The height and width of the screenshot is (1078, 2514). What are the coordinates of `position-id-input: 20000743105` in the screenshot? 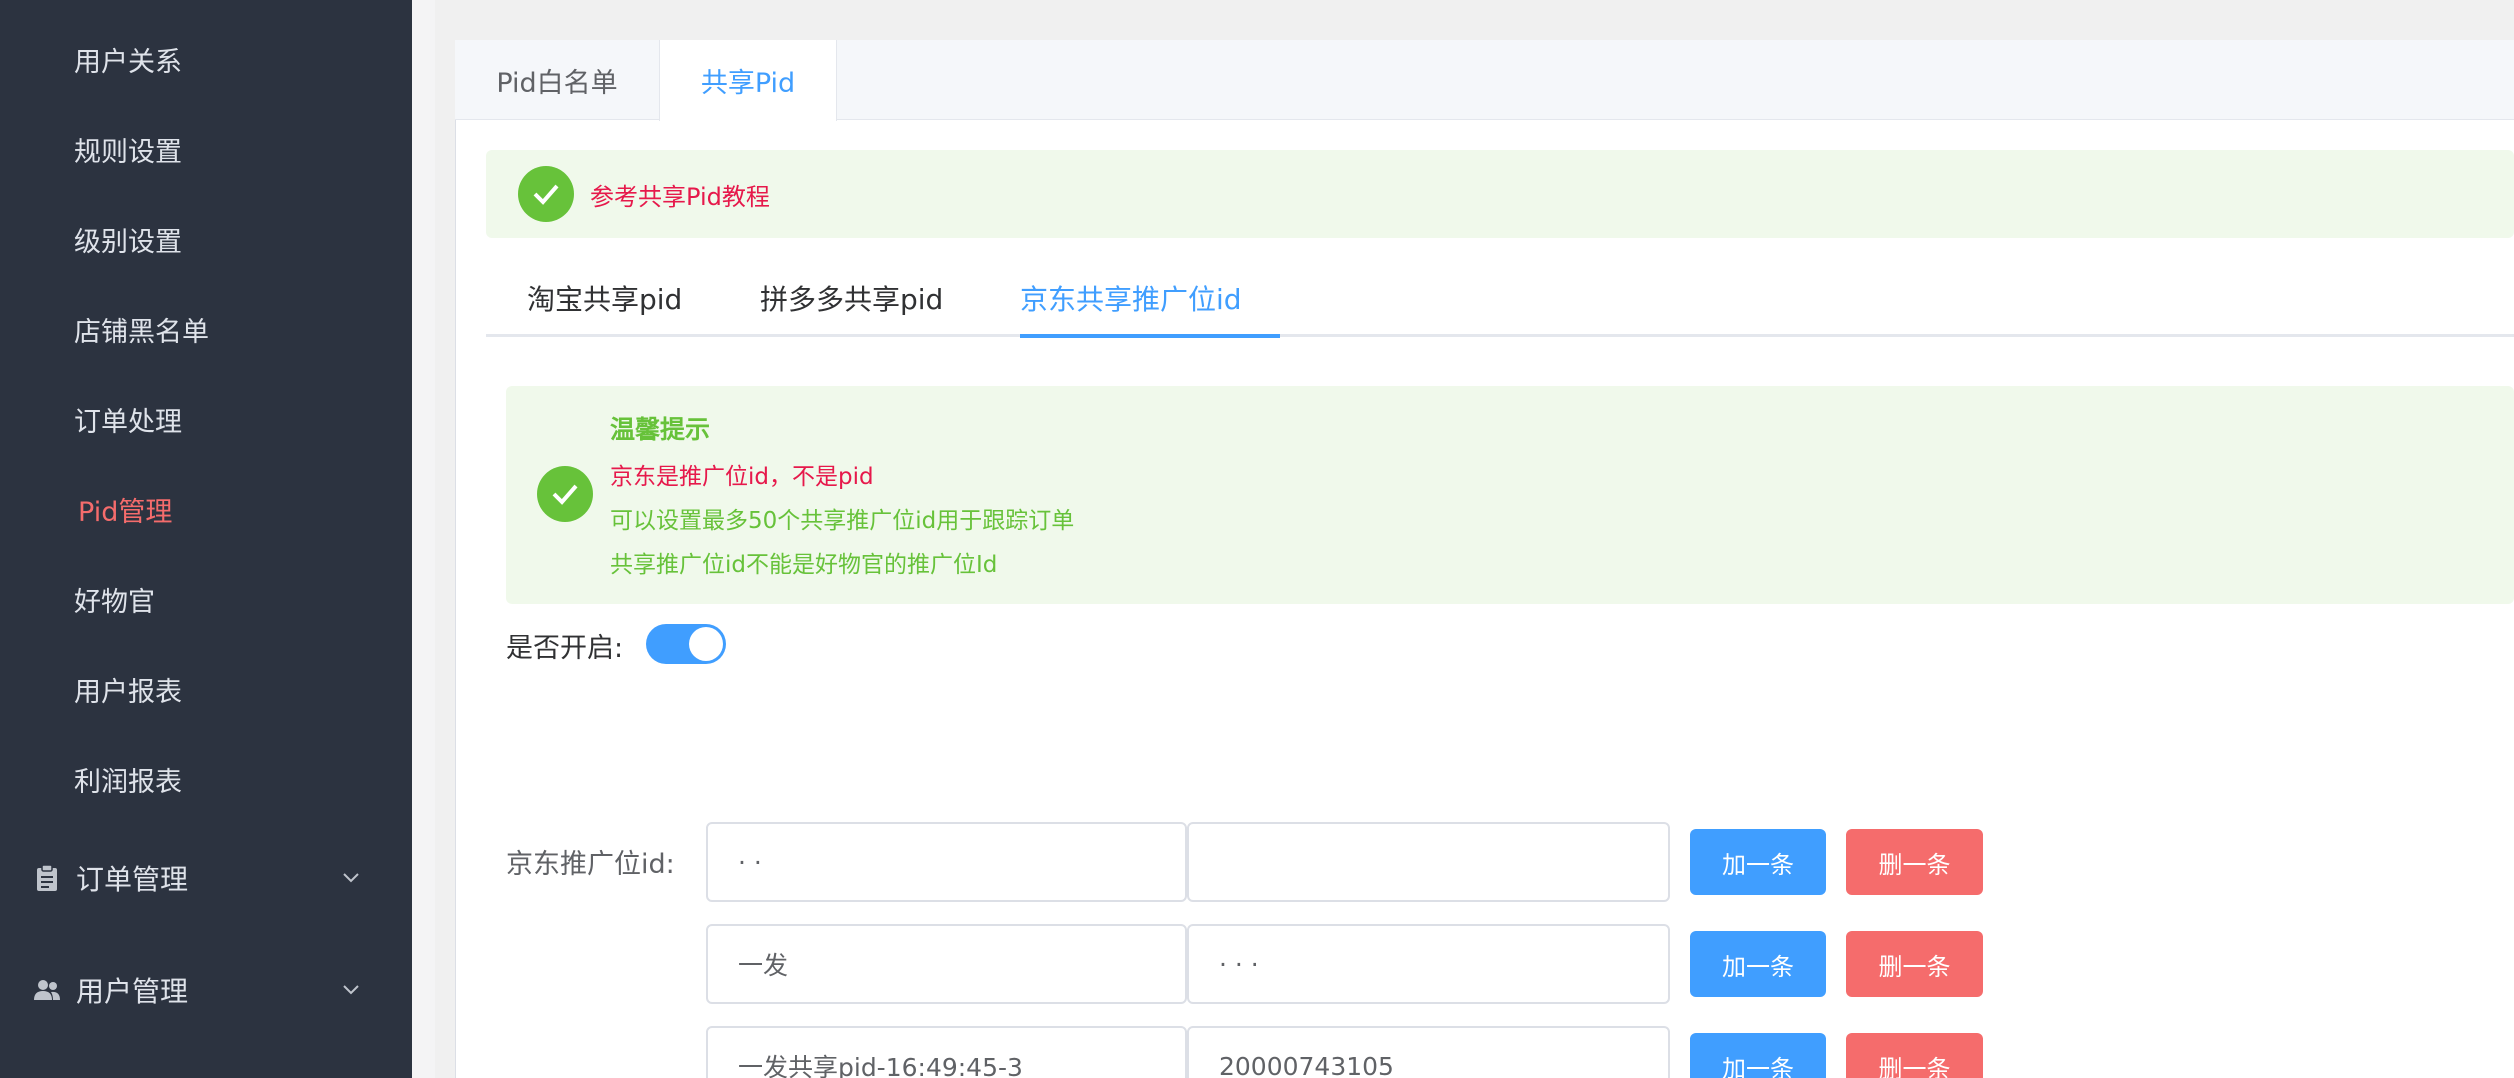 It's located at (1428, 1052).